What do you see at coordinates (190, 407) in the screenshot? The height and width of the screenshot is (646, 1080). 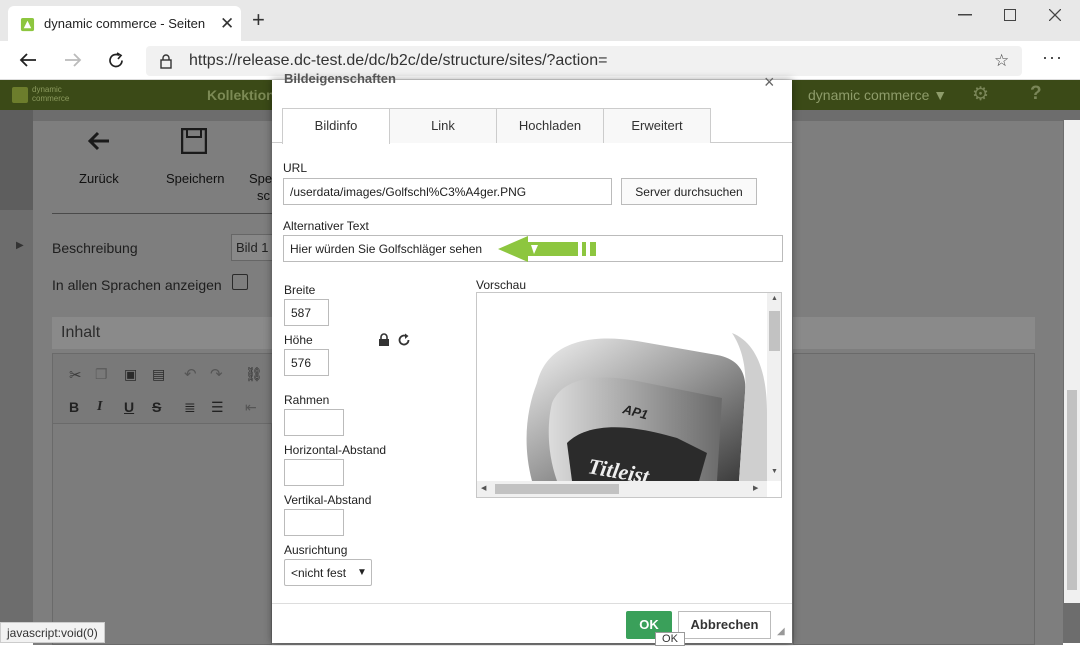 I see `numbered-list-icon: ≣` at bounding box center [190, 407].